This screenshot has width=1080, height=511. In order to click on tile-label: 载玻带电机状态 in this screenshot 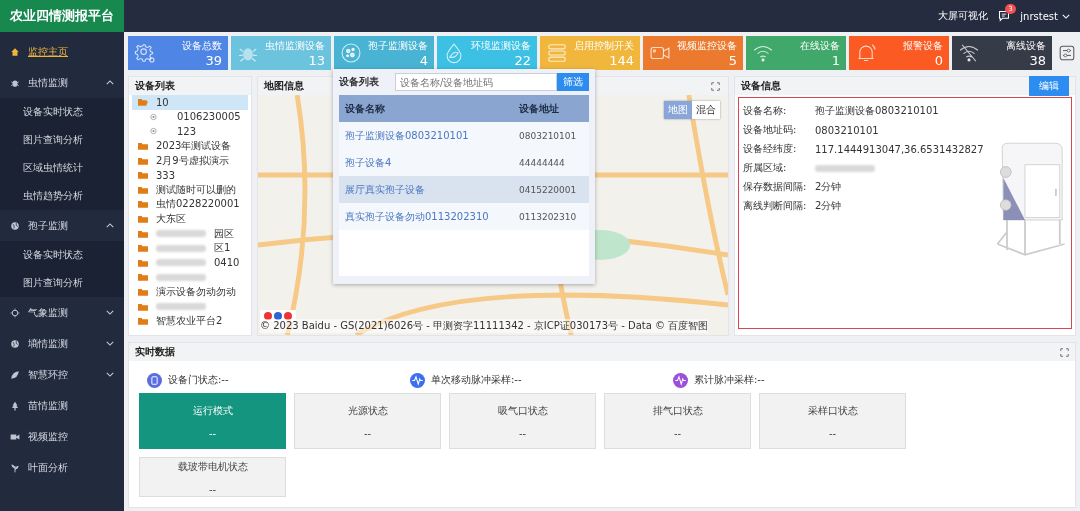, I will do `click(212, 466)`.